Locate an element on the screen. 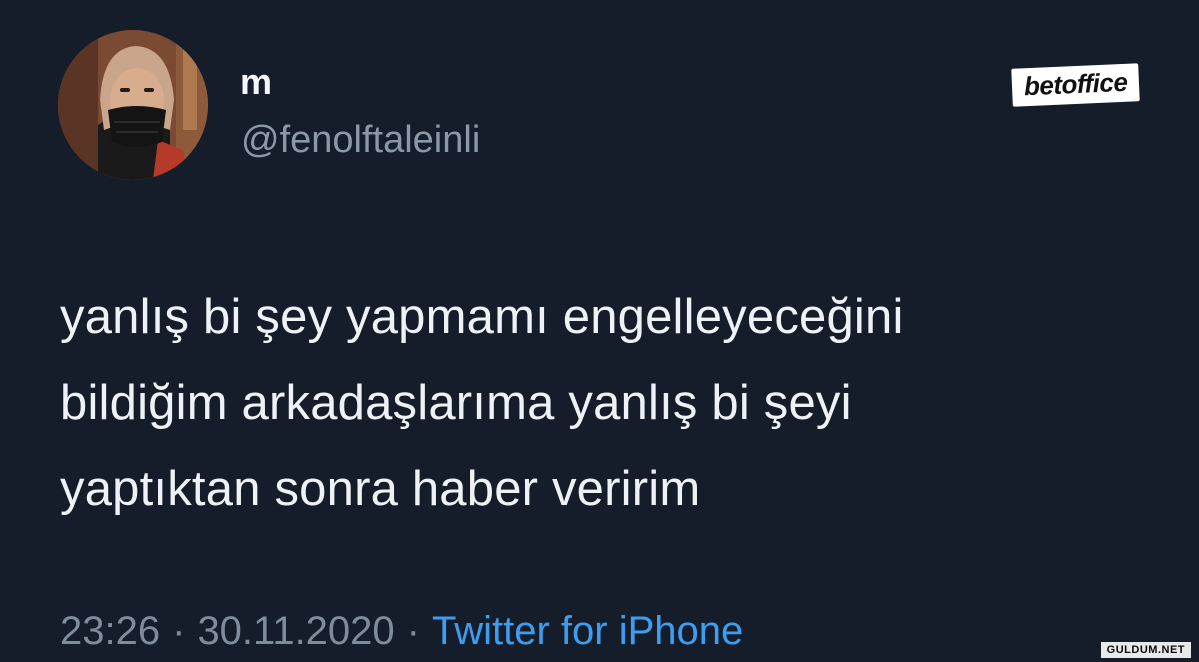 The width and height of the screenshot is (1199, 662). tweet-text-line: yanlış bi şey yapmamı engelleyeceğini is located at coordinates (482, 317).